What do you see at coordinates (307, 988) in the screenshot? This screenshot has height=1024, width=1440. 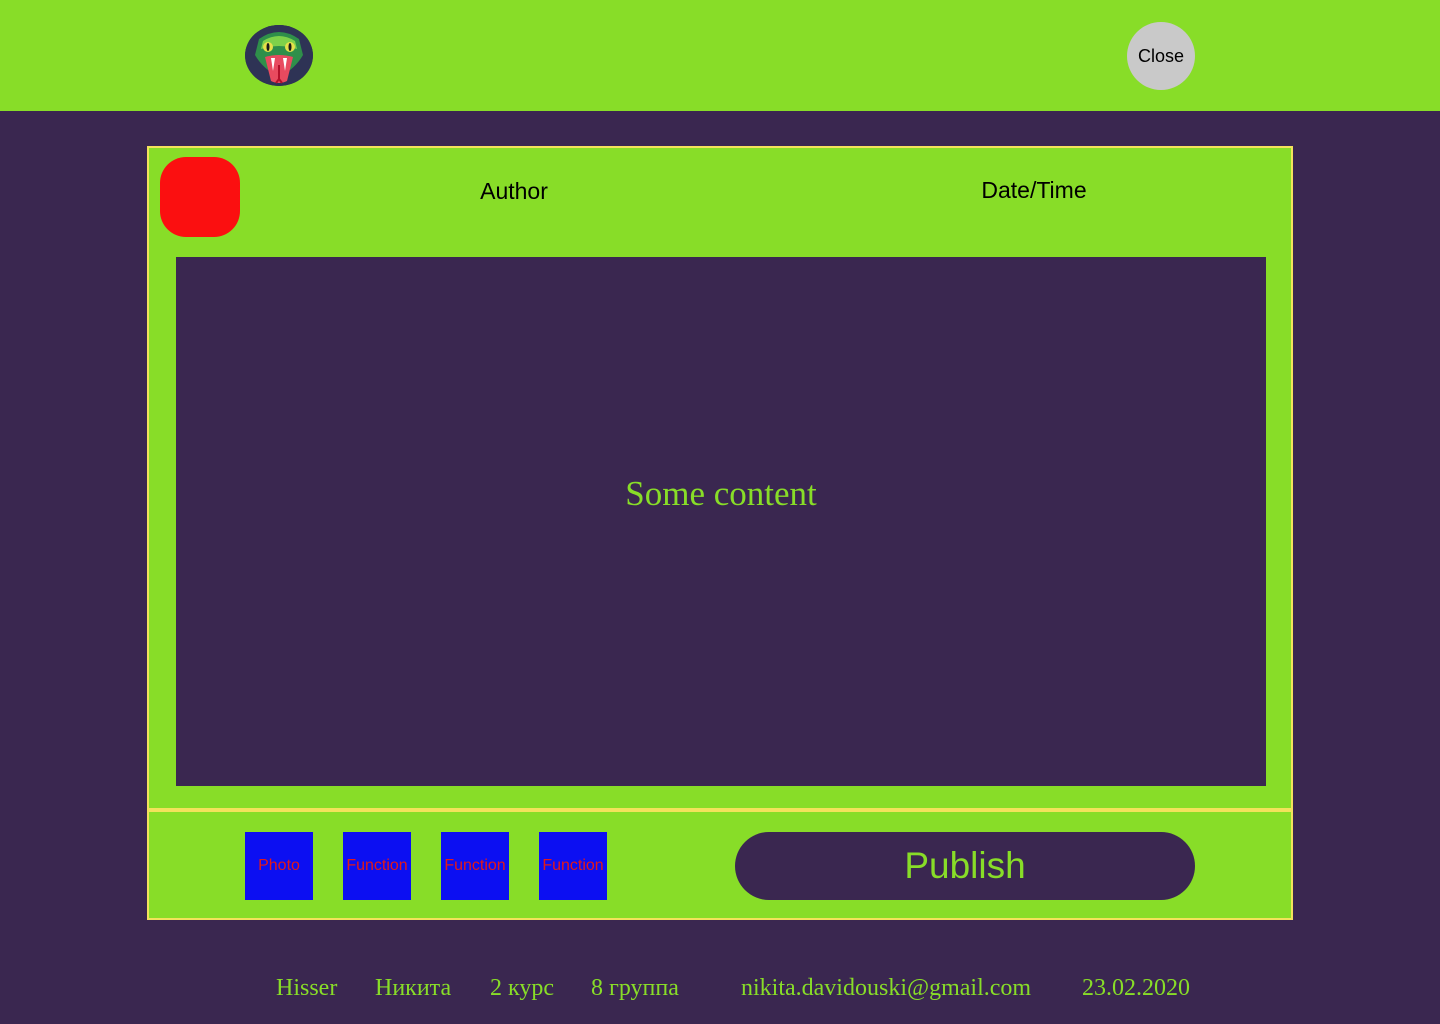 I see `footer-app-name: Hisser` at bounding box center [307, 988].